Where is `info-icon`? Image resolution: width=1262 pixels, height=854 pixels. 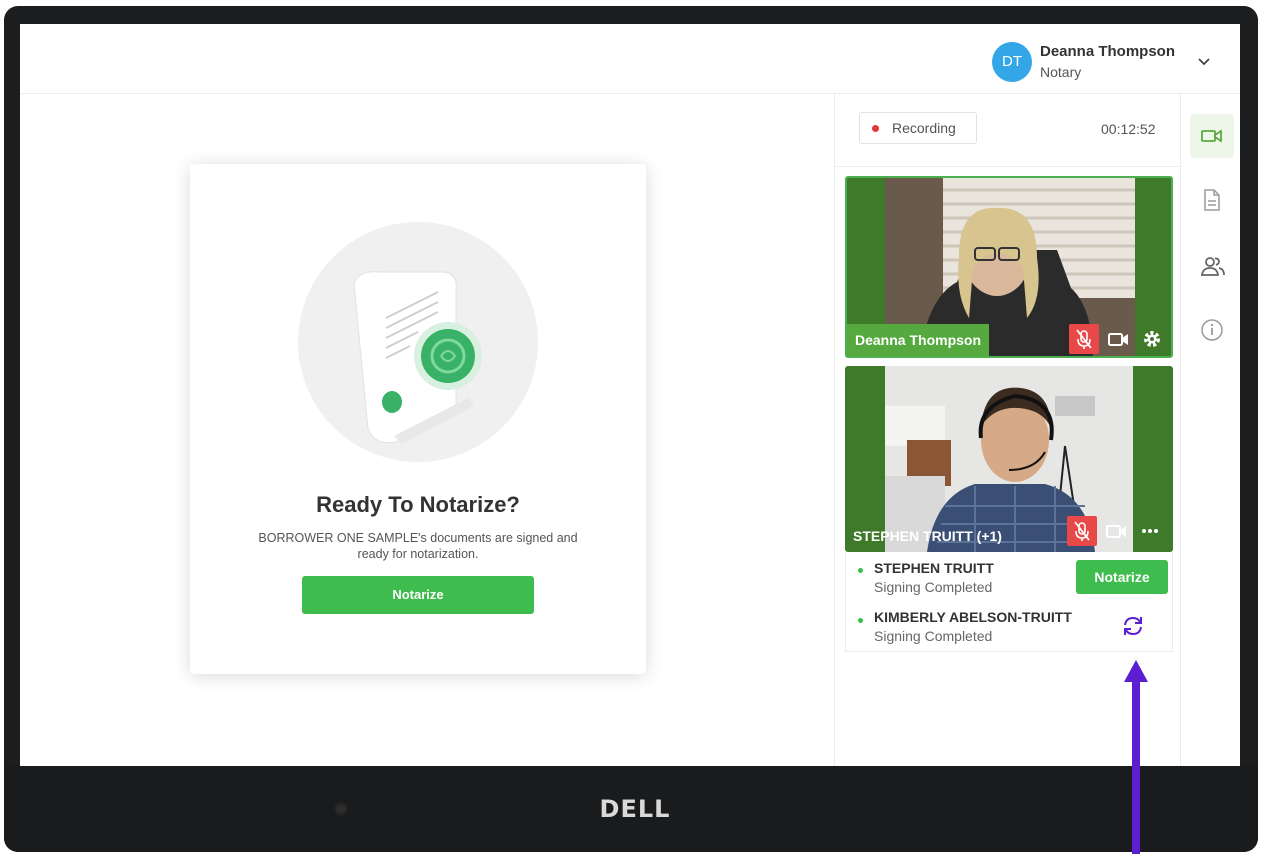
info-icon is located at coordinates (1212, 330).